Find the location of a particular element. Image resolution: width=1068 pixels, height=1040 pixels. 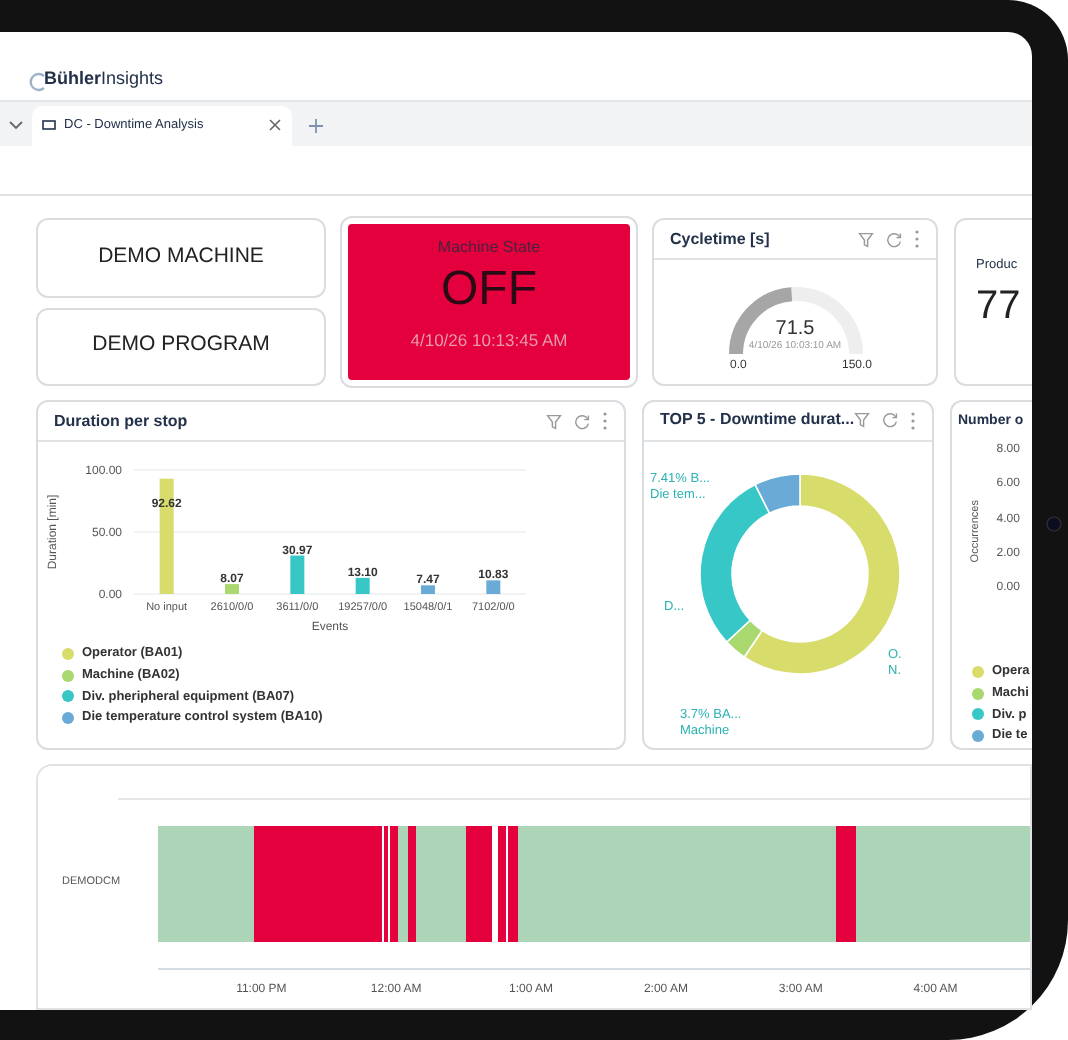

chevron-down-icon is located at coordinates (16, 125).